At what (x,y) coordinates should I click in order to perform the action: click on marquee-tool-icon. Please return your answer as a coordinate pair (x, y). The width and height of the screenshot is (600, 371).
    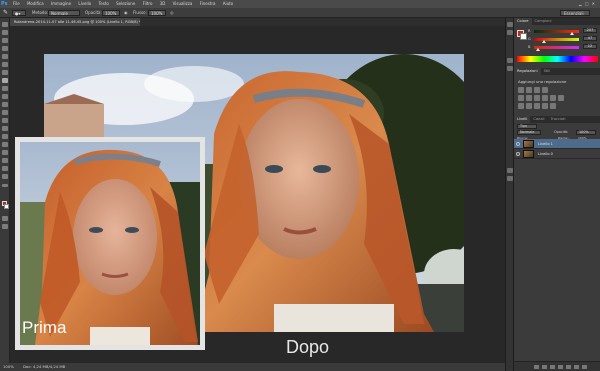
    Looking at the image, I should click on (5, 32).